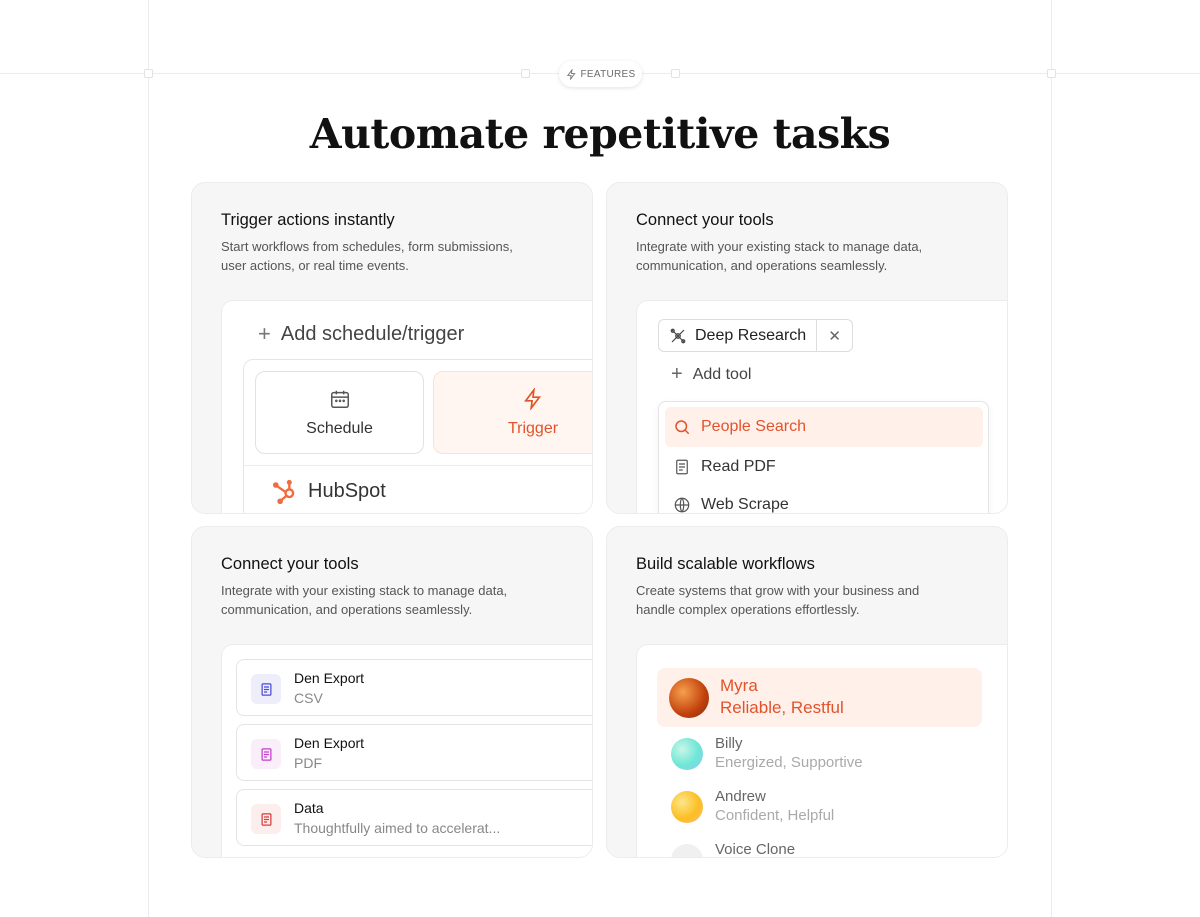 The height and width of the screenshot is (917, 1200). Describe the element at coordinates (751, 335) in the screenshot. I see `selected-tool-label: Deep Research` at that location.